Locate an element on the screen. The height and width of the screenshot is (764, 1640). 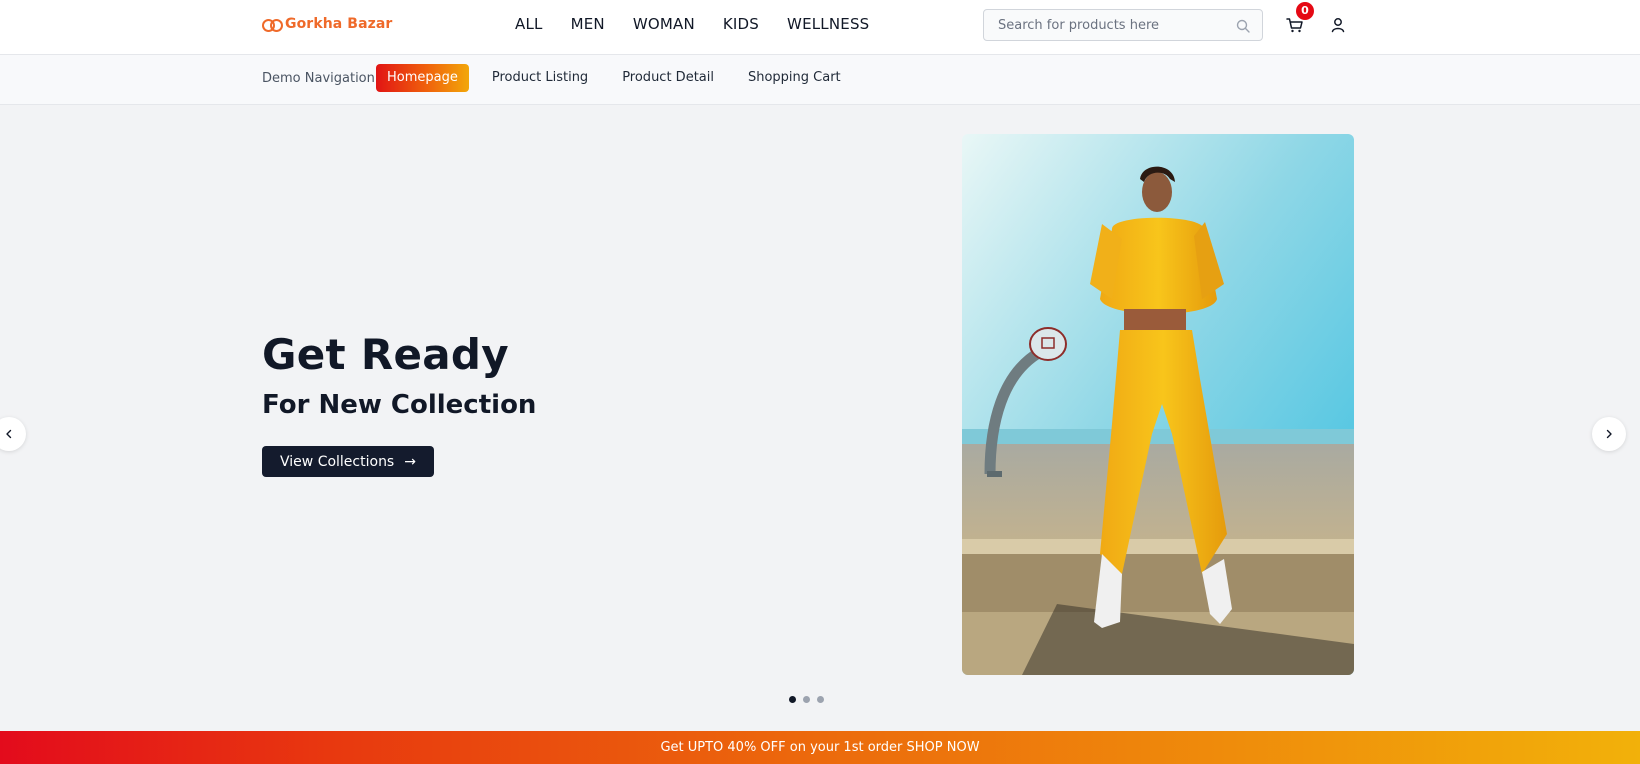
demo-navigation-label: Demo Navigation: is located at coordinates (321, 78).